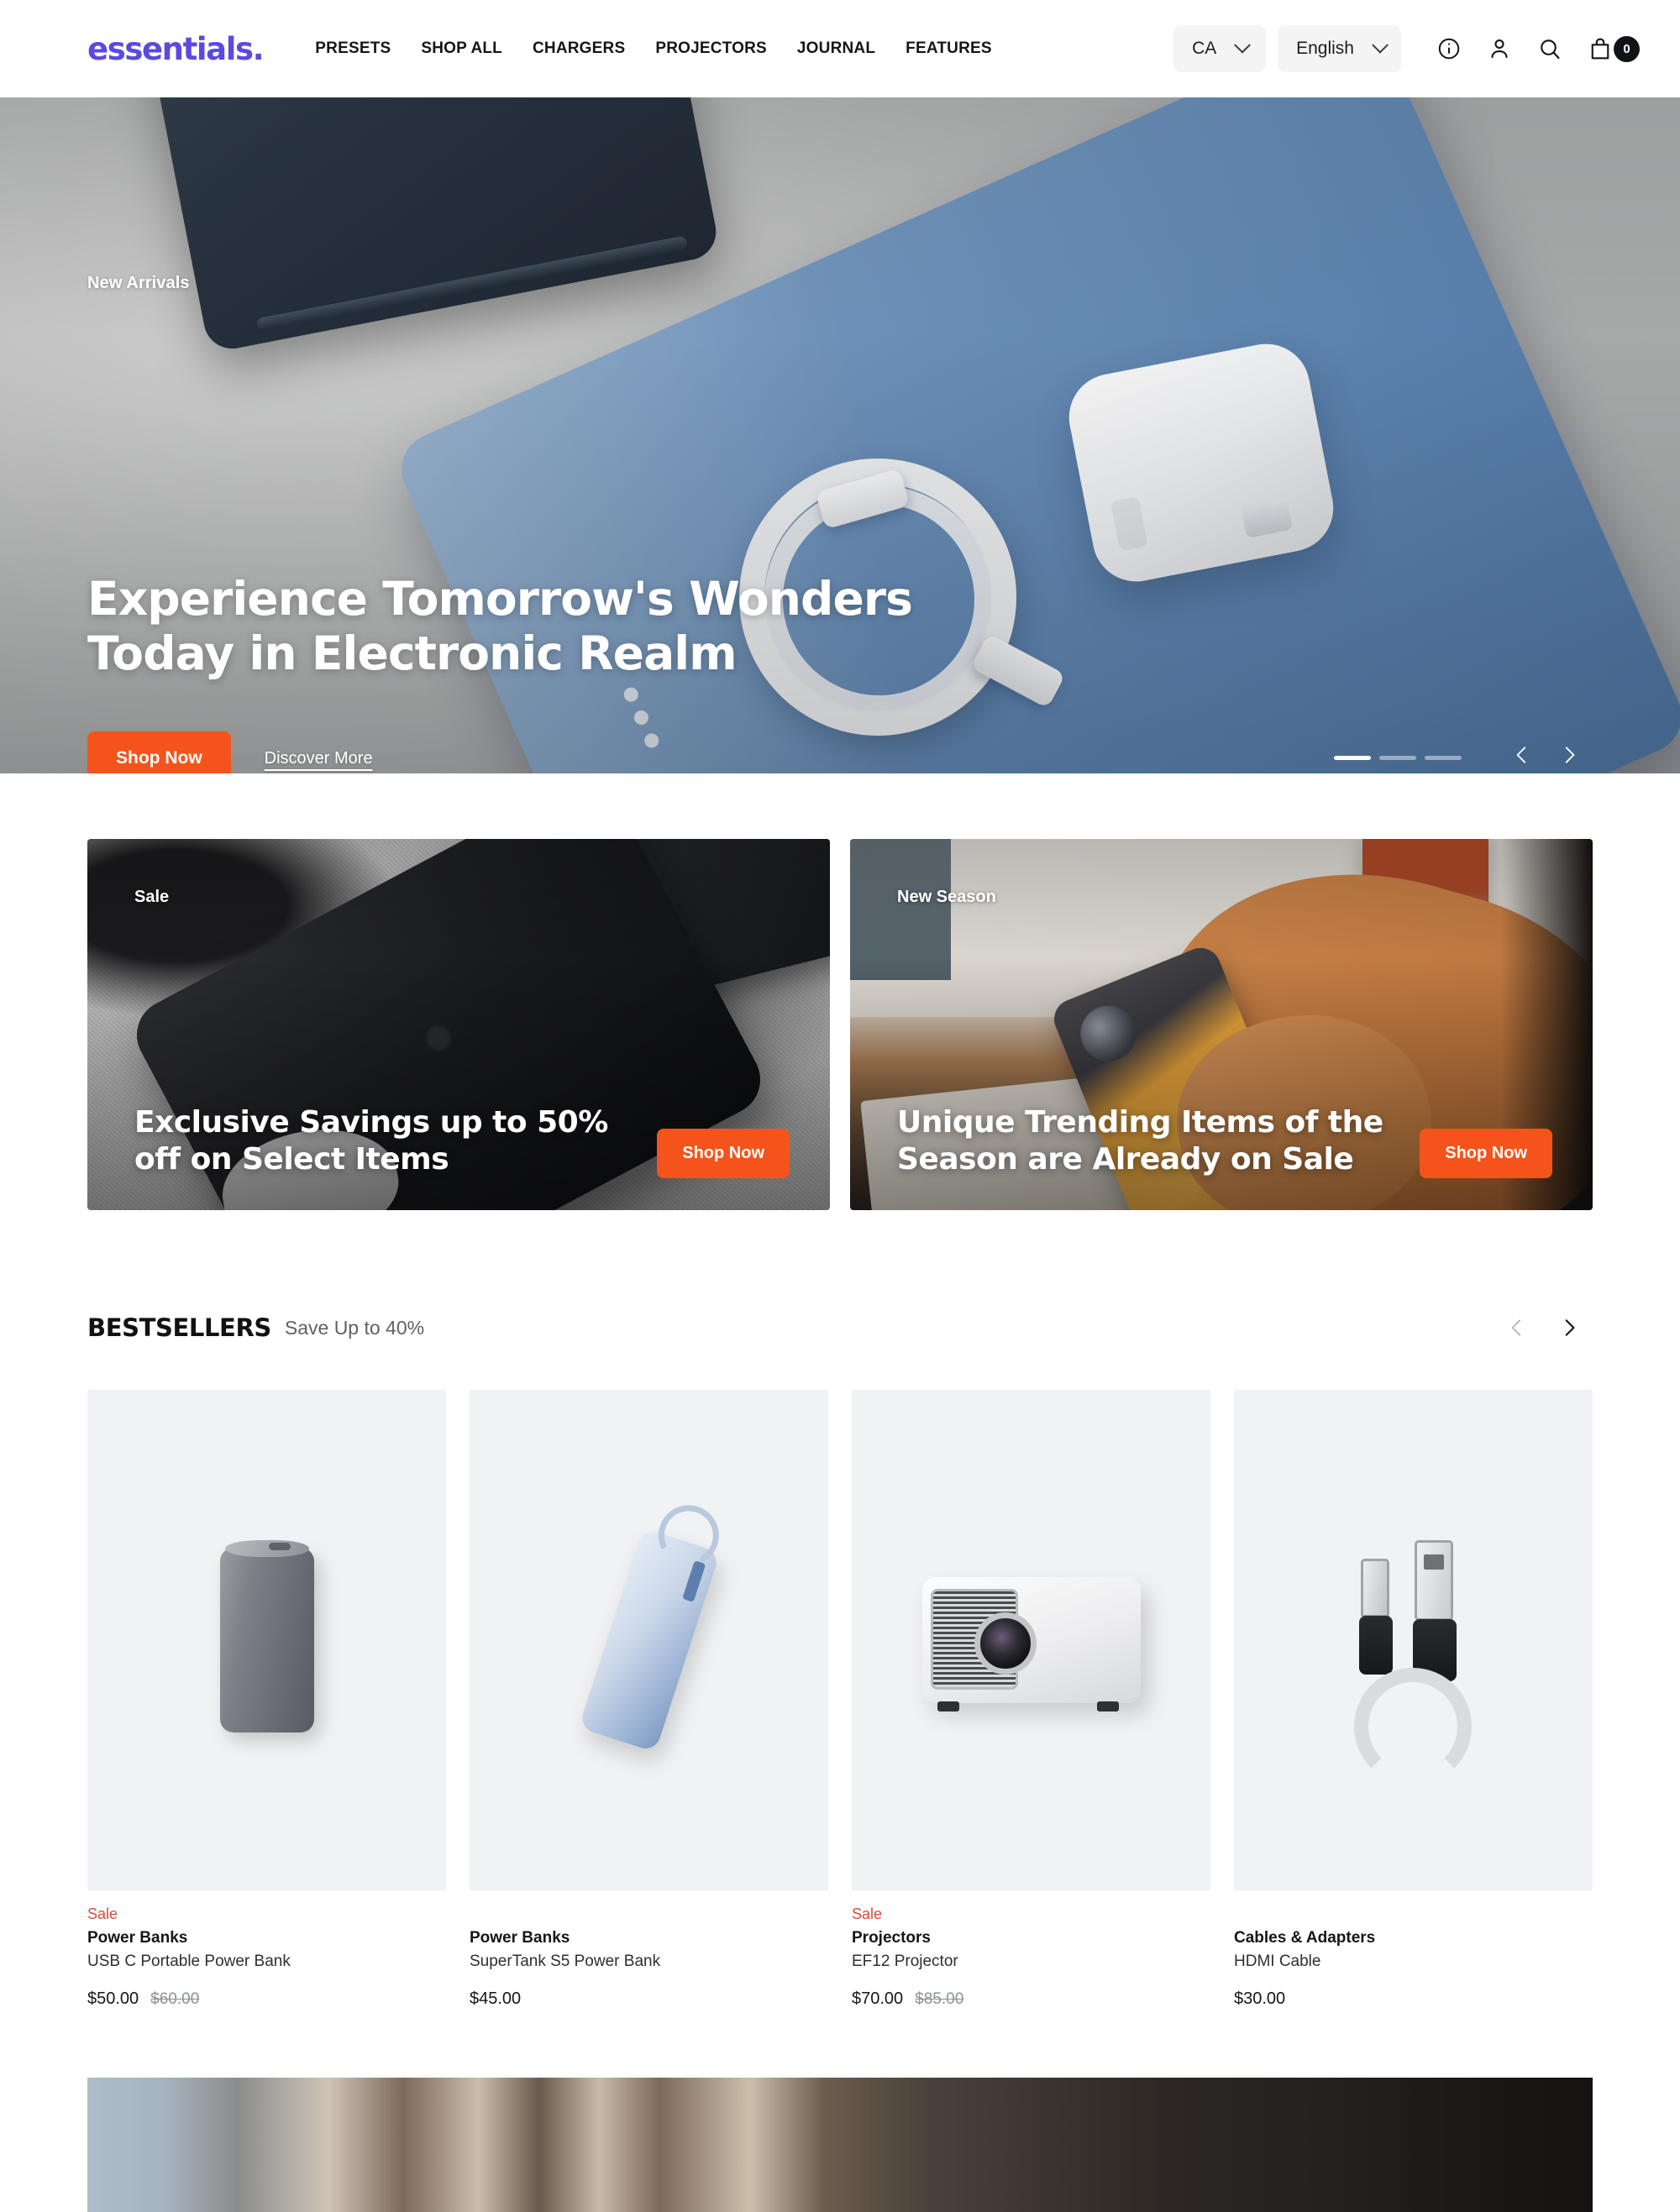  I want to click on language-selector-value: English, so click(1325, 48).